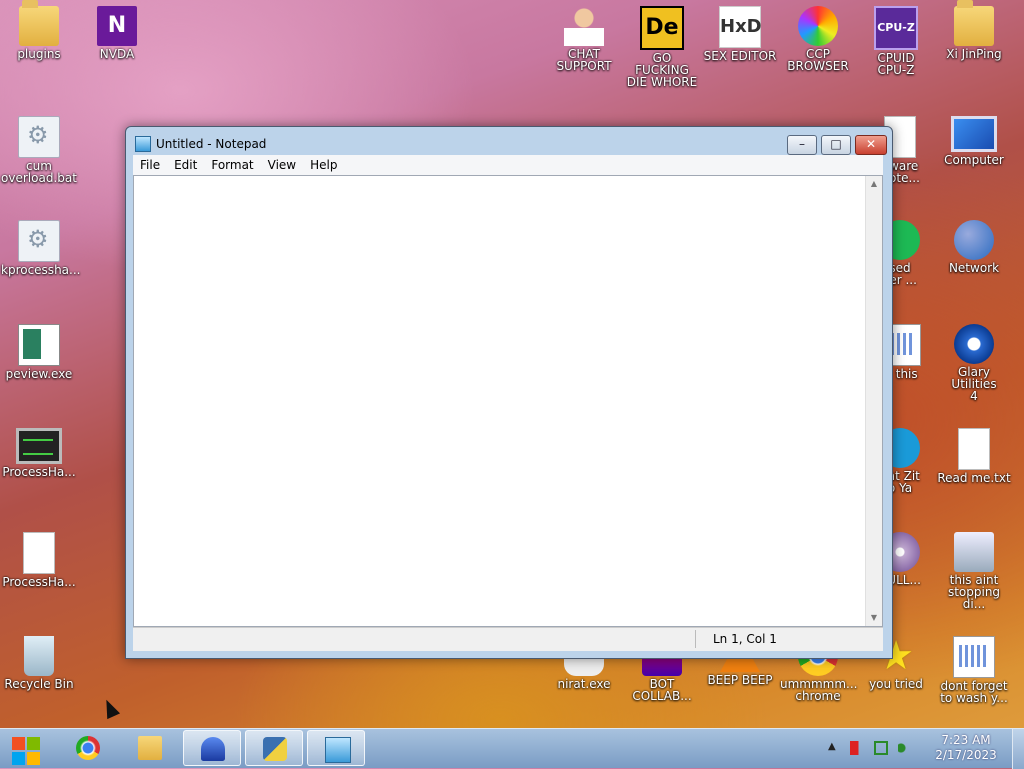  I want to click on cursor-position: Ln 1, Col 1, so click(745, 639).